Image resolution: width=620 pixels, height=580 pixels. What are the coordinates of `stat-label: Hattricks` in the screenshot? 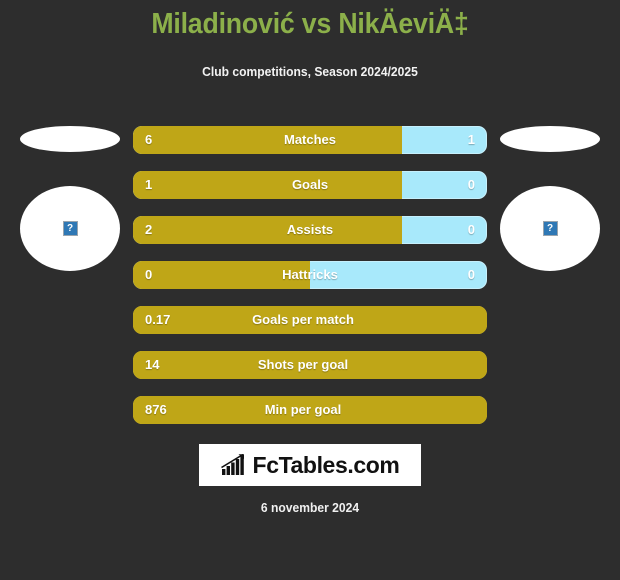 It's located at (310, 274).